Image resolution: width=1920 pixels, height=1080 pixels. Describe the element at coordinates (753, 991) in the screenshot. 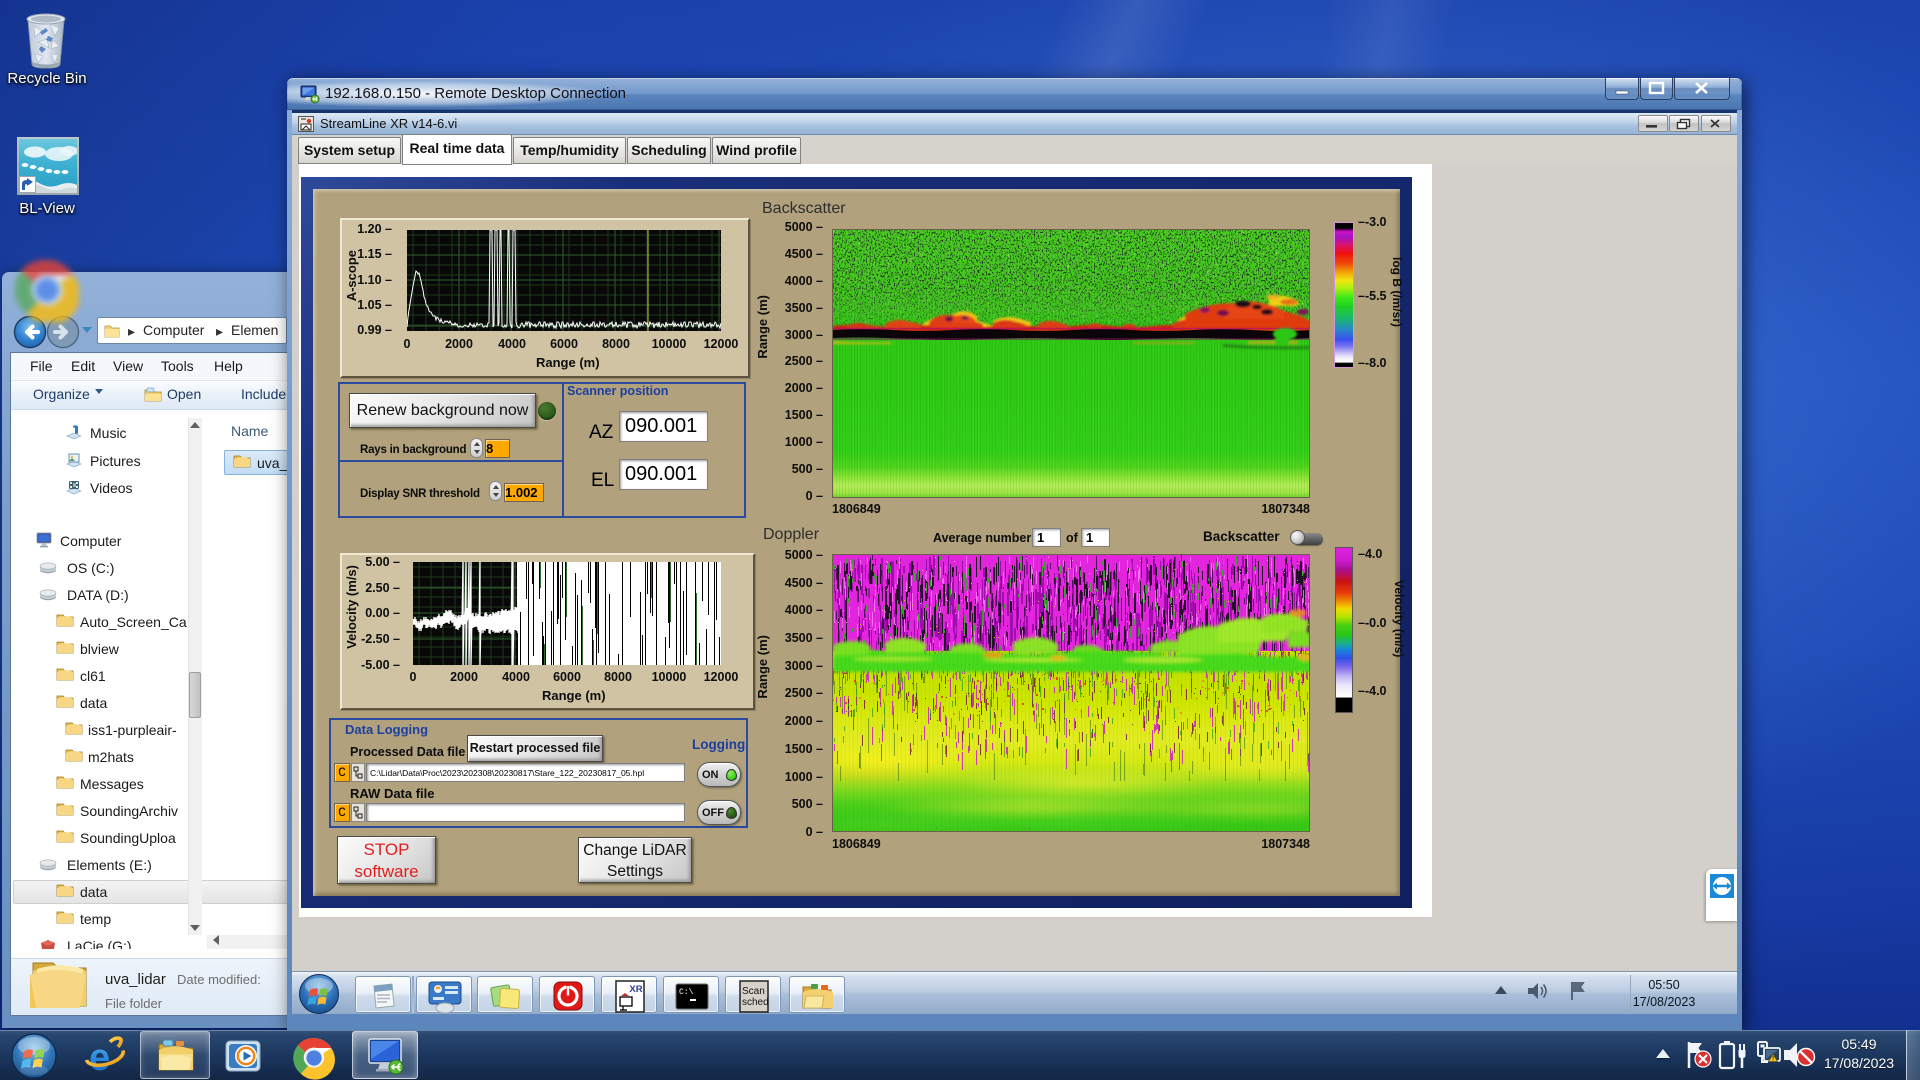

I see `svg-text: Scan` at that location.